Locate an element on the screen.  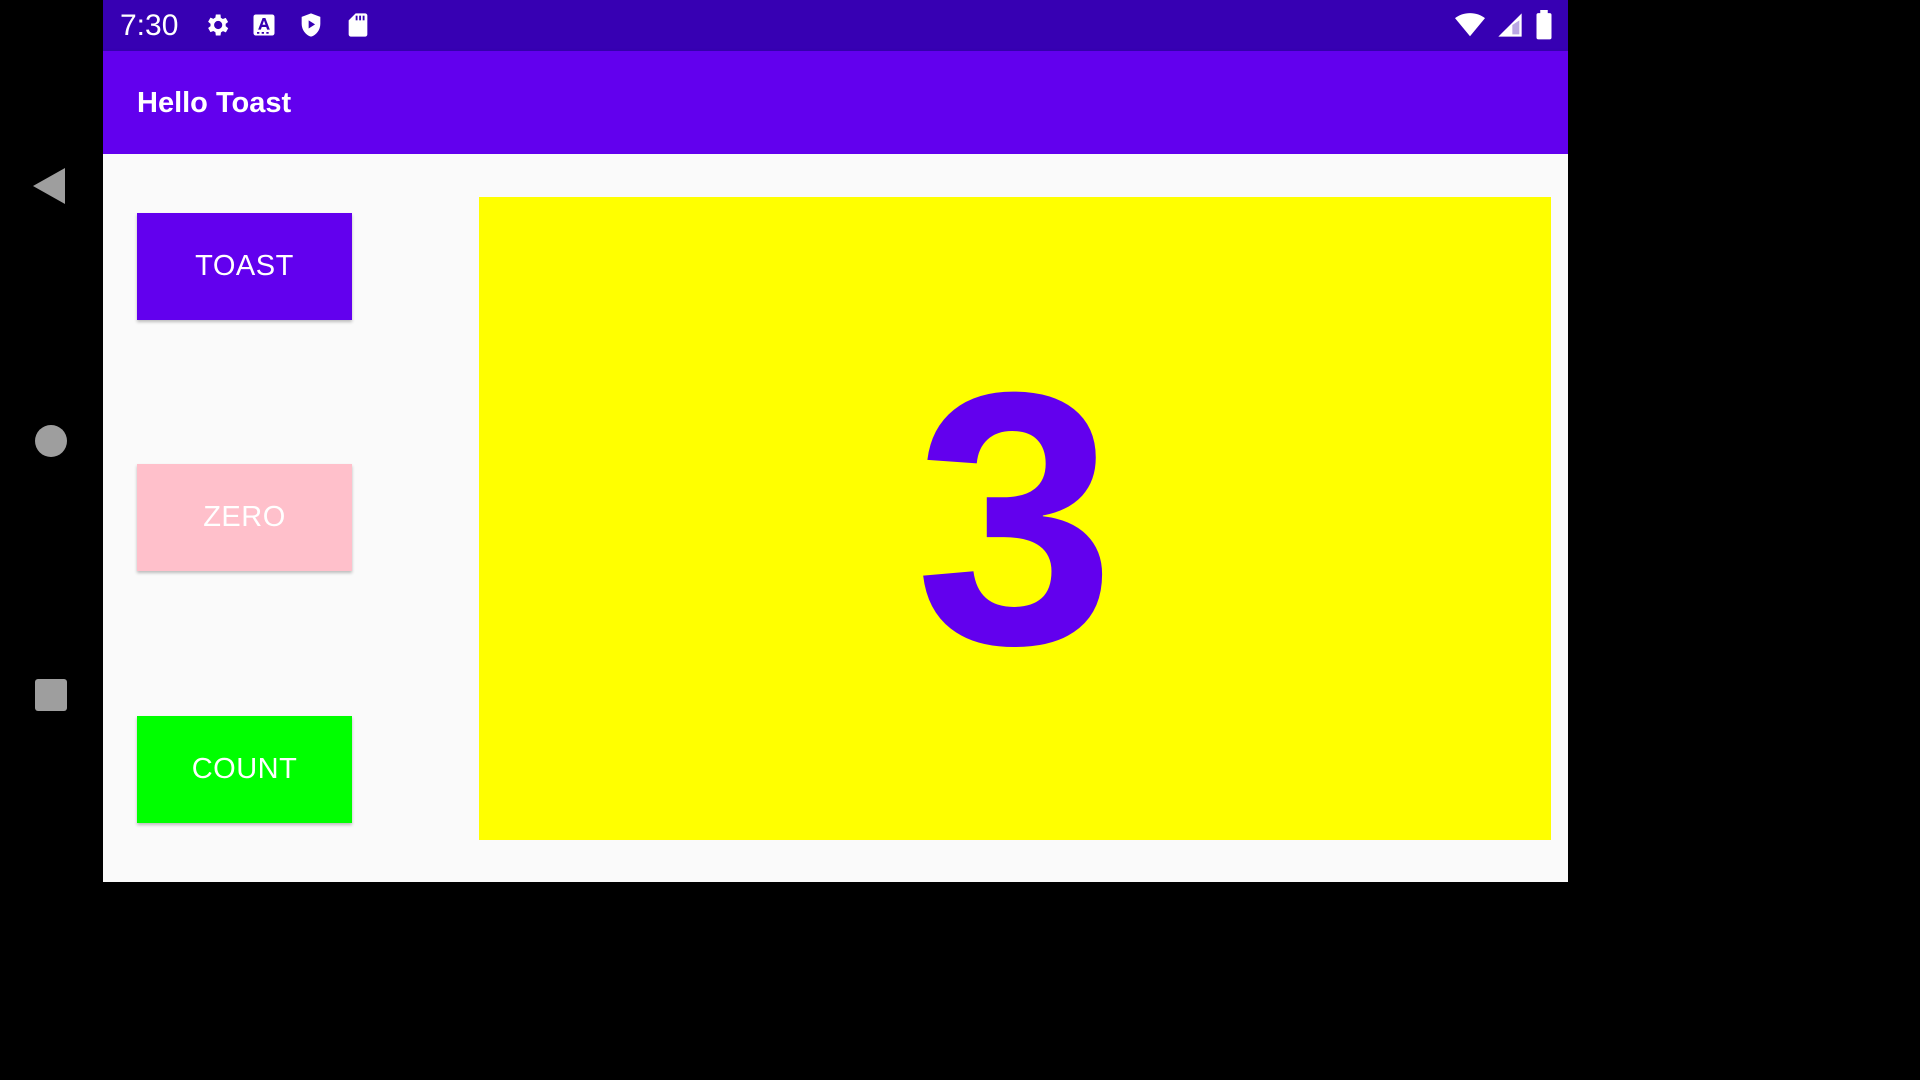
battery-icon is located at coordinates (1544, 25).